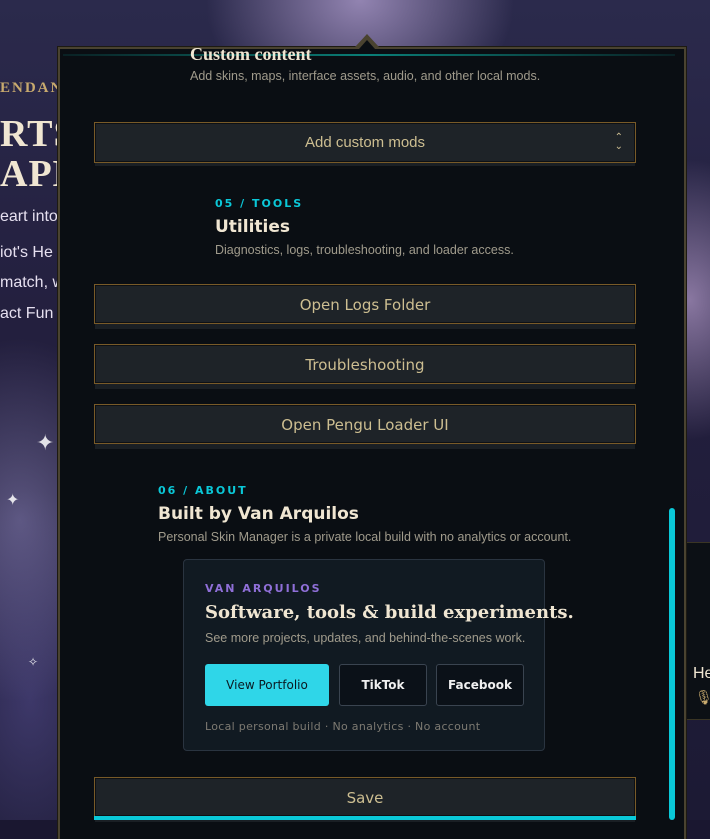 The image size is (710, 839). Describe the element at coordinates (27, 313) in the screenshot. I see `background-text-line: act Fun` at that location.